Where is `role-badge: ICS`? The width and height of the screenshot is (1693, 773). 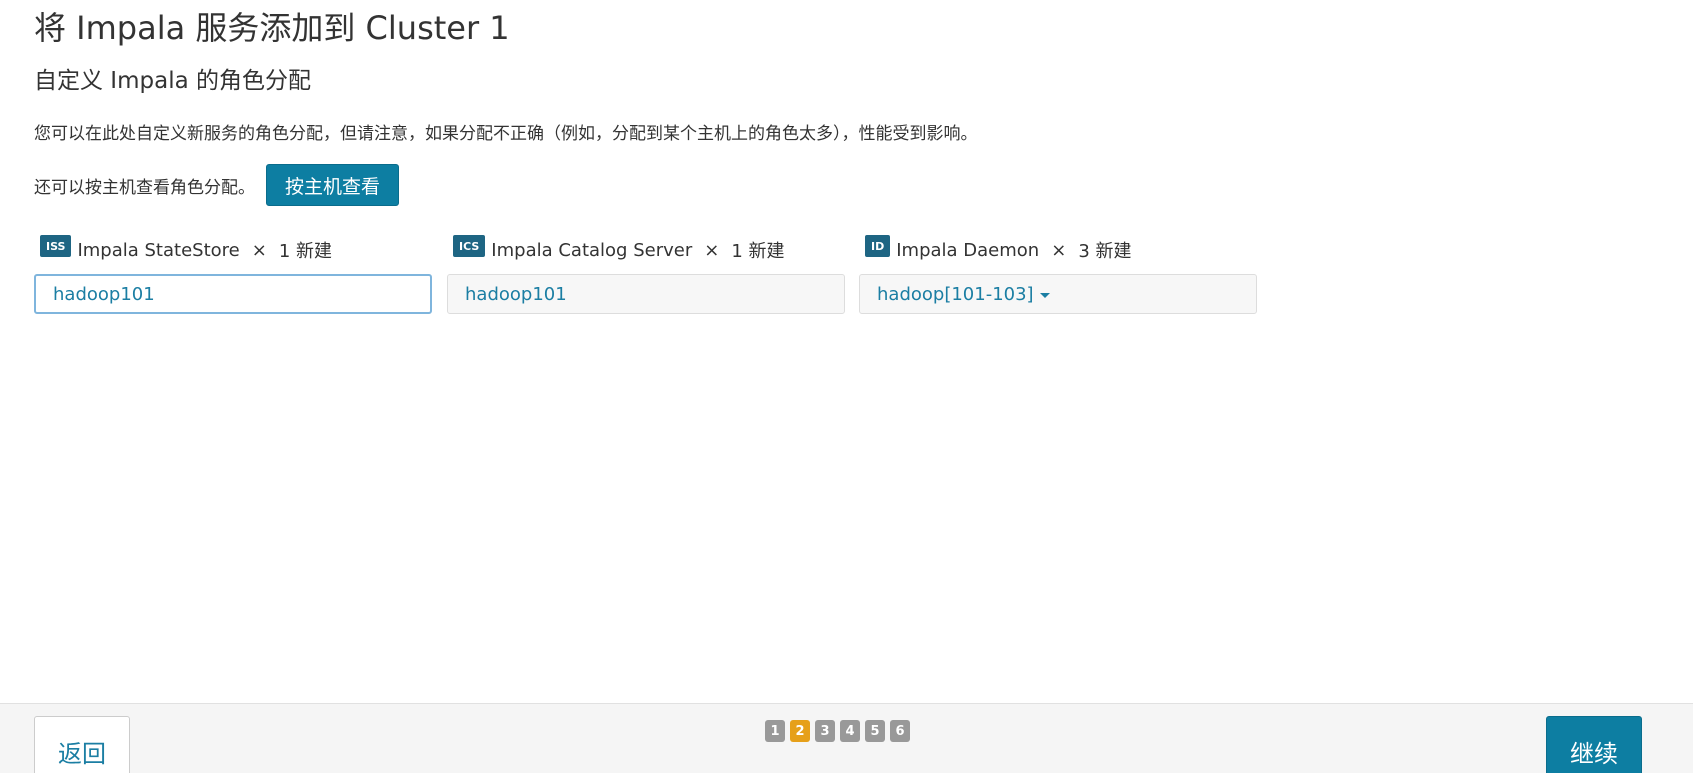 role-badge: ICS is located at coordinates (469, 246).